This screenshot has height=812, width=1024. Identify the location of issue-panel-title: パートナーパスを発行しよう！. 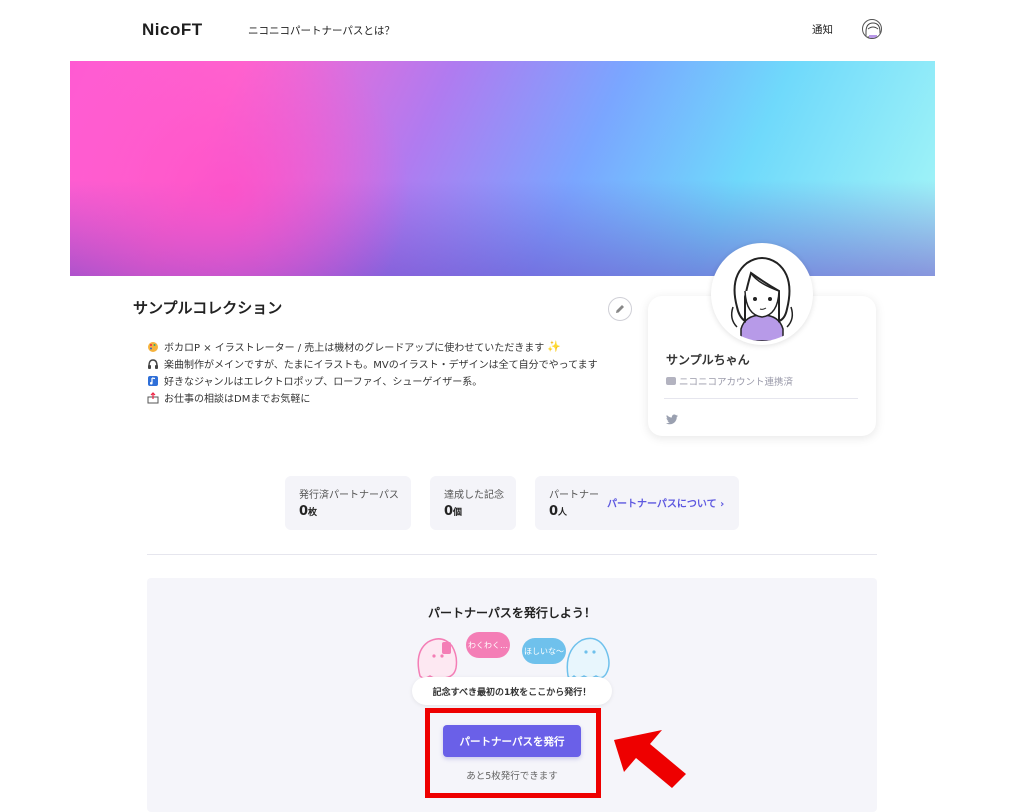
(512, 613).